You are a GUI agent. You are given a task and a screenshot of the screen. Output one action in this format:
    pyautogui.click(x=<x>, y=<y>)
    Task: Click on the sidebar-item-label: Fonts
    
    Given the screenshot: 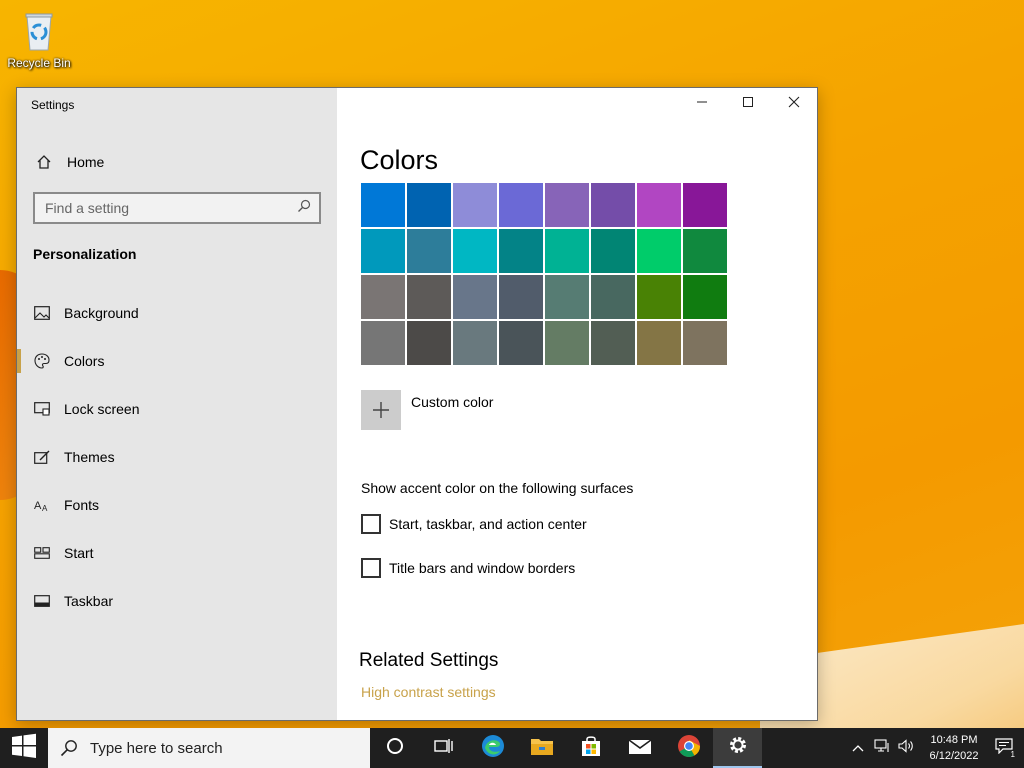 What is the action you would take?
    pyautogui.click(x=82, y=505)
    